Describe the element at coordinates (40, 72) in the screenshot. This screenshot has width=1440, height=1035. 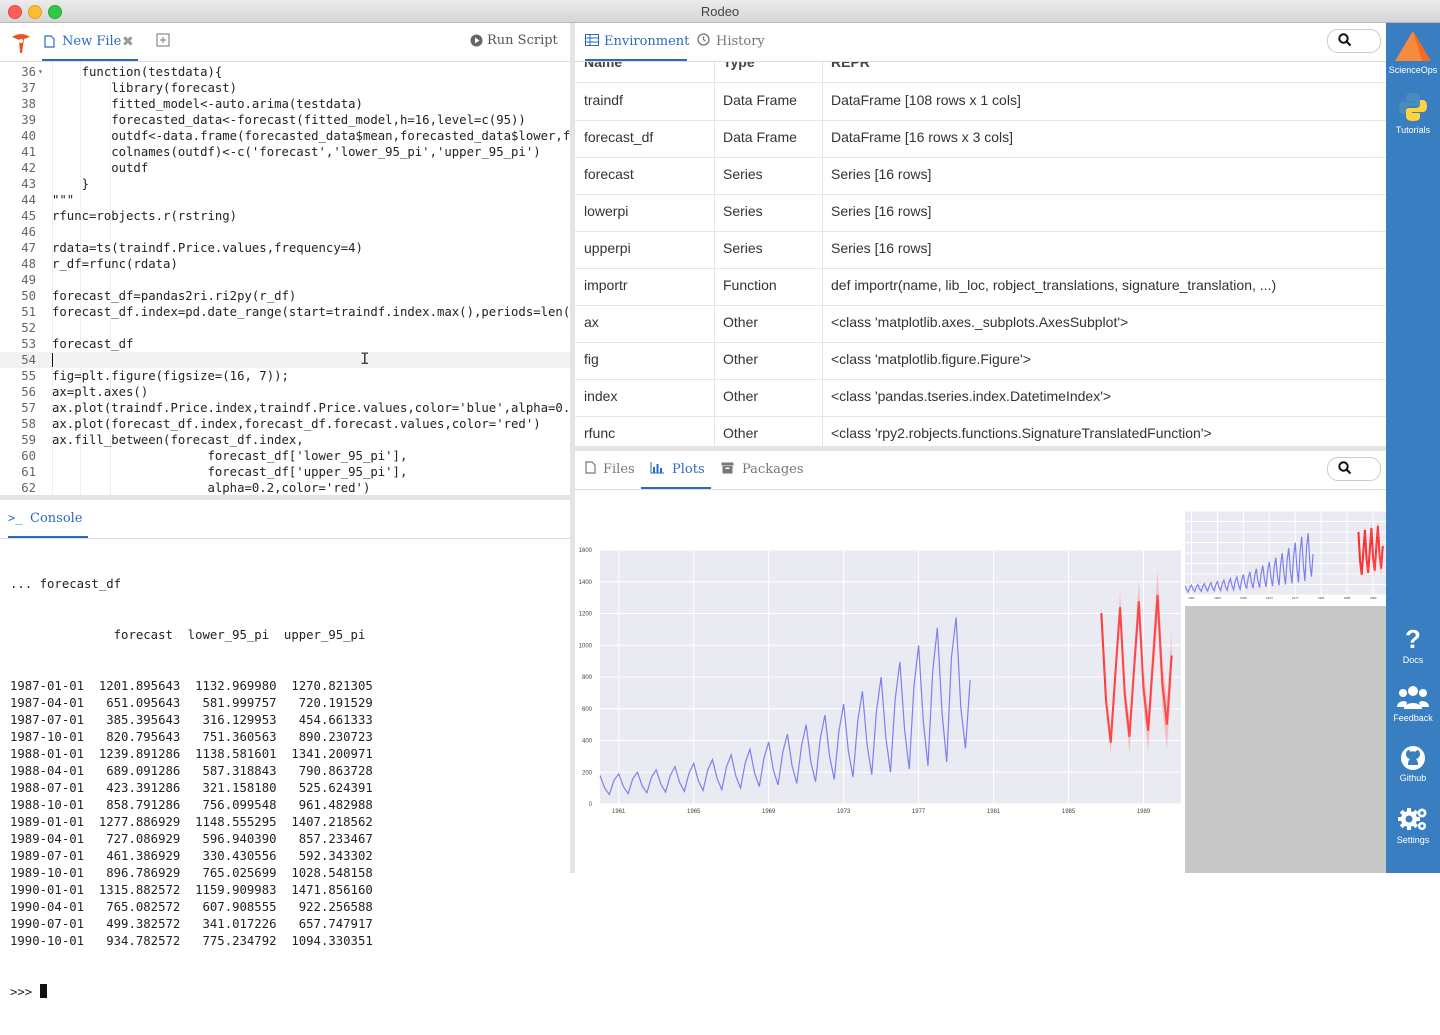
I see `fold-arrow-icon: ▾` at that location.